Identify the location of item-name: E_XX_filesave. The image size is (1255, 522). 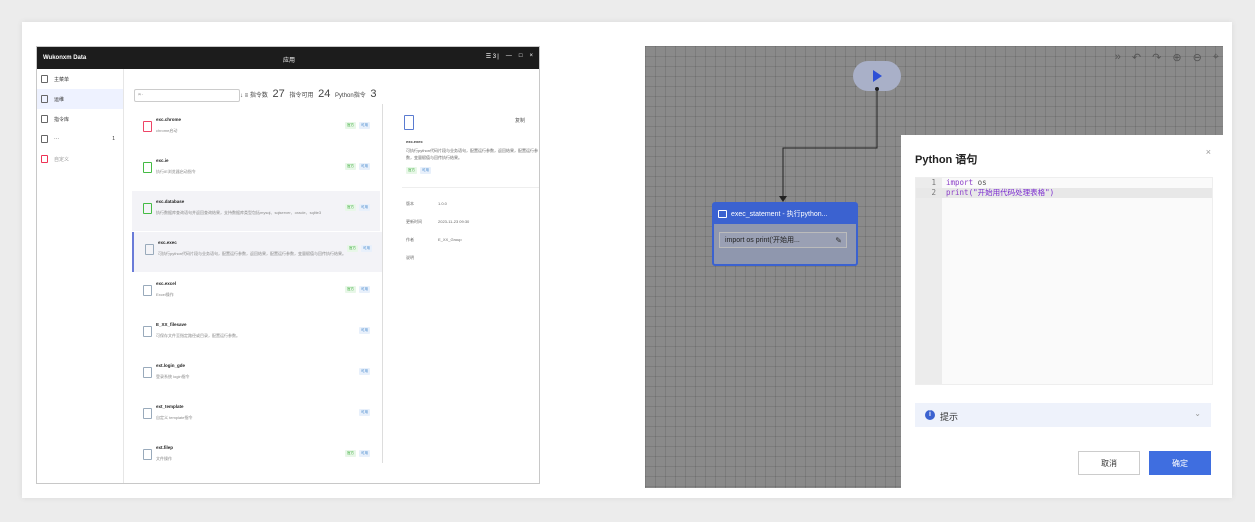
(171, 324).